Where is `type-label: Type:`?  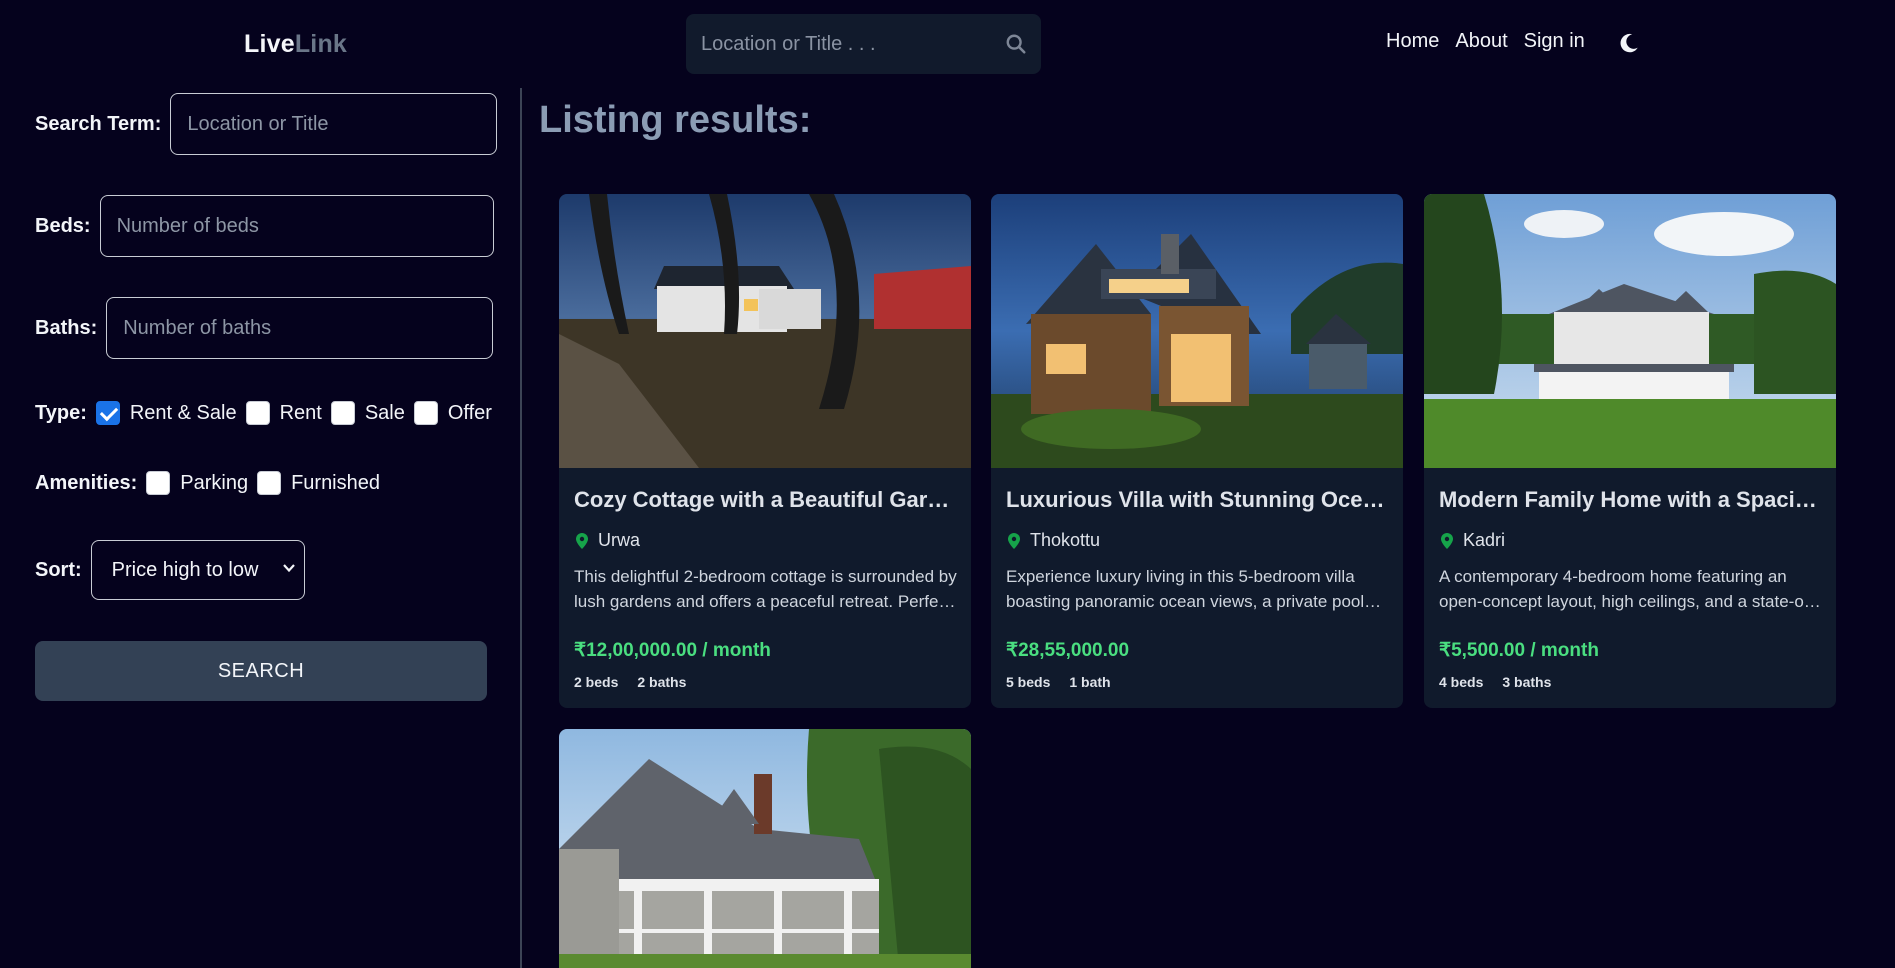
type-label: Type: is located at coordinates (61, 412).